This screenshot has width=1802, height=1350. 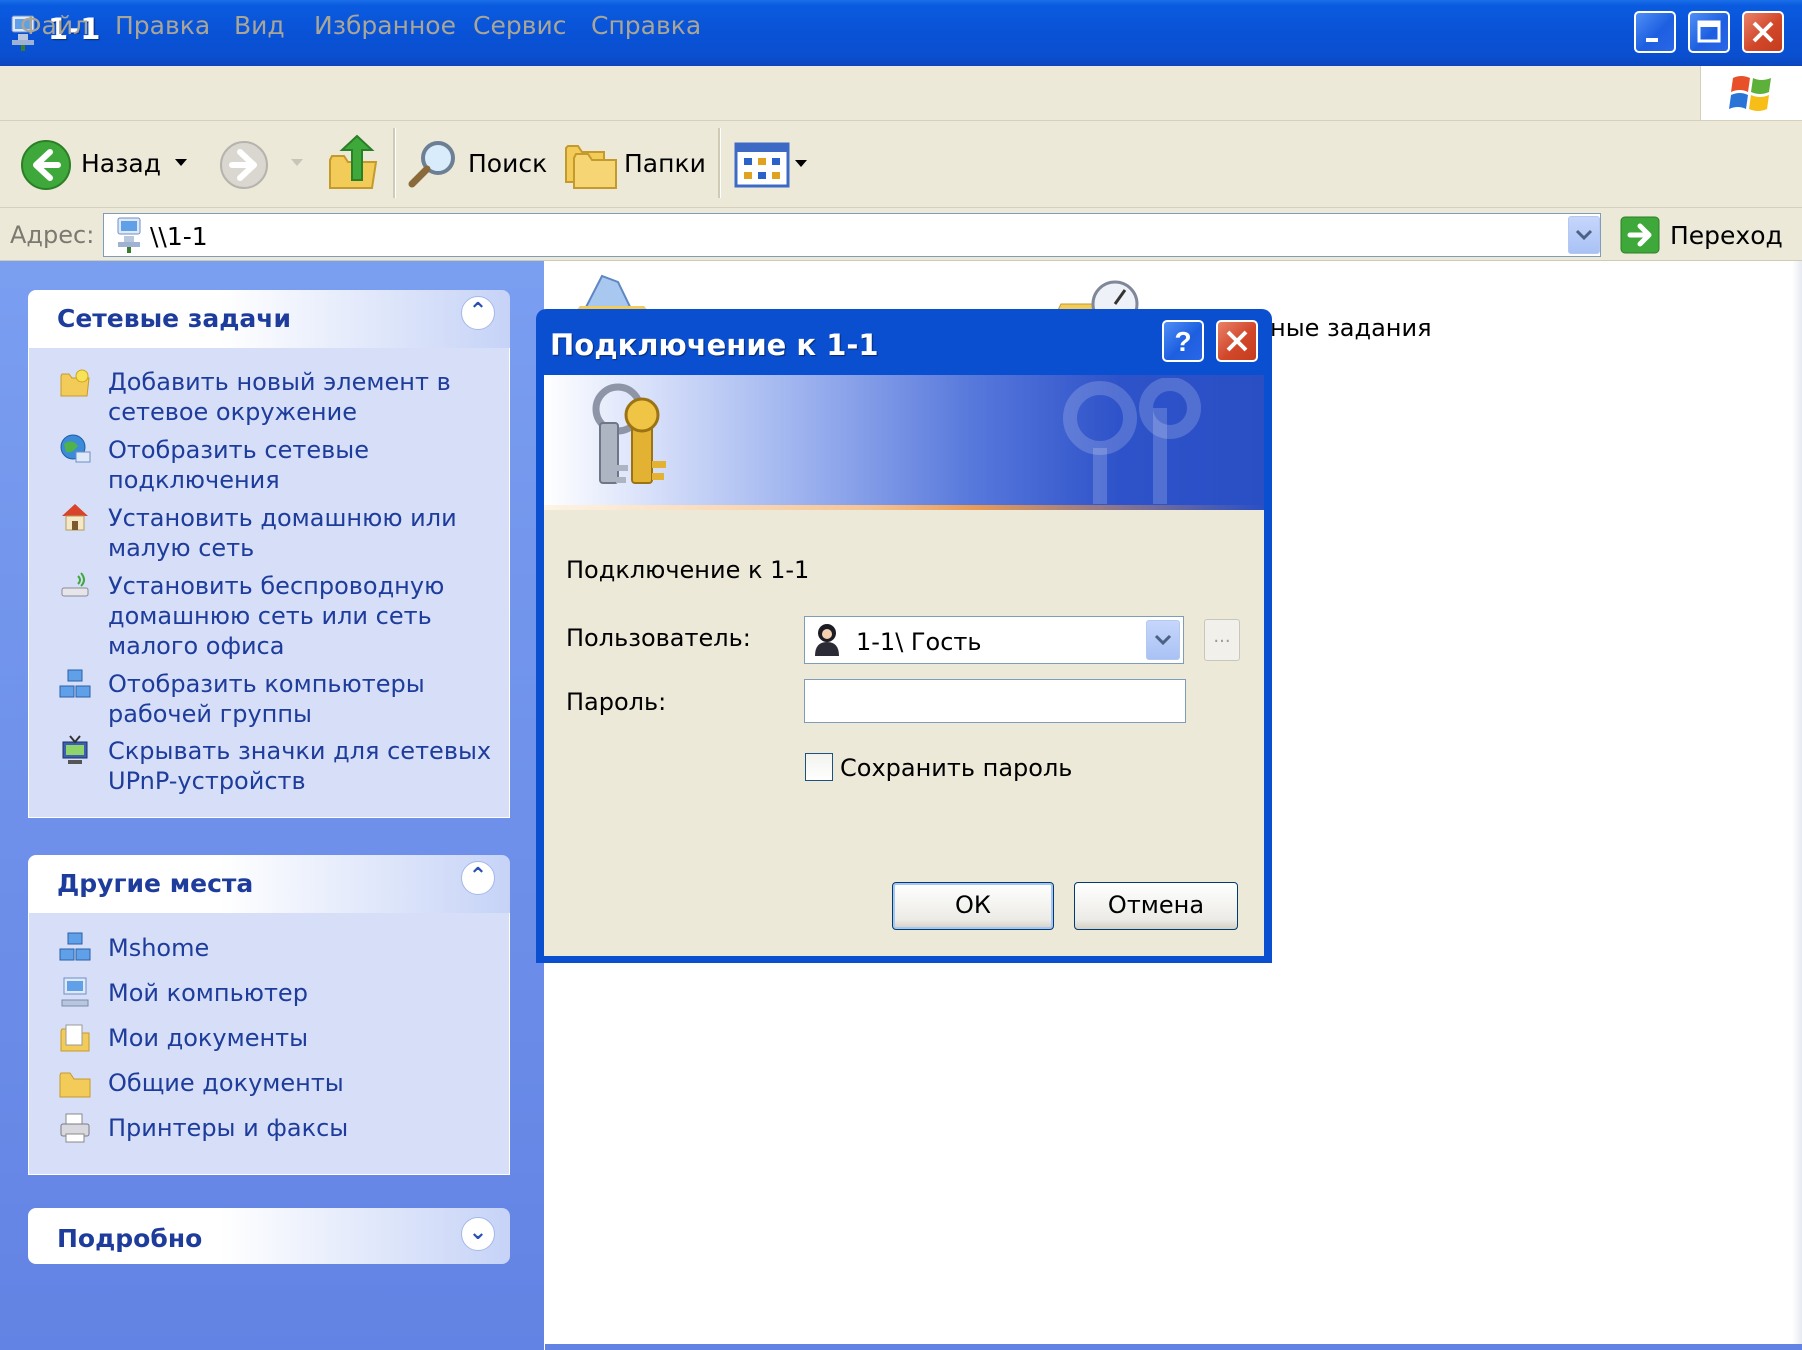 I want to click on maximize-button, so click(x=1709, y=32).